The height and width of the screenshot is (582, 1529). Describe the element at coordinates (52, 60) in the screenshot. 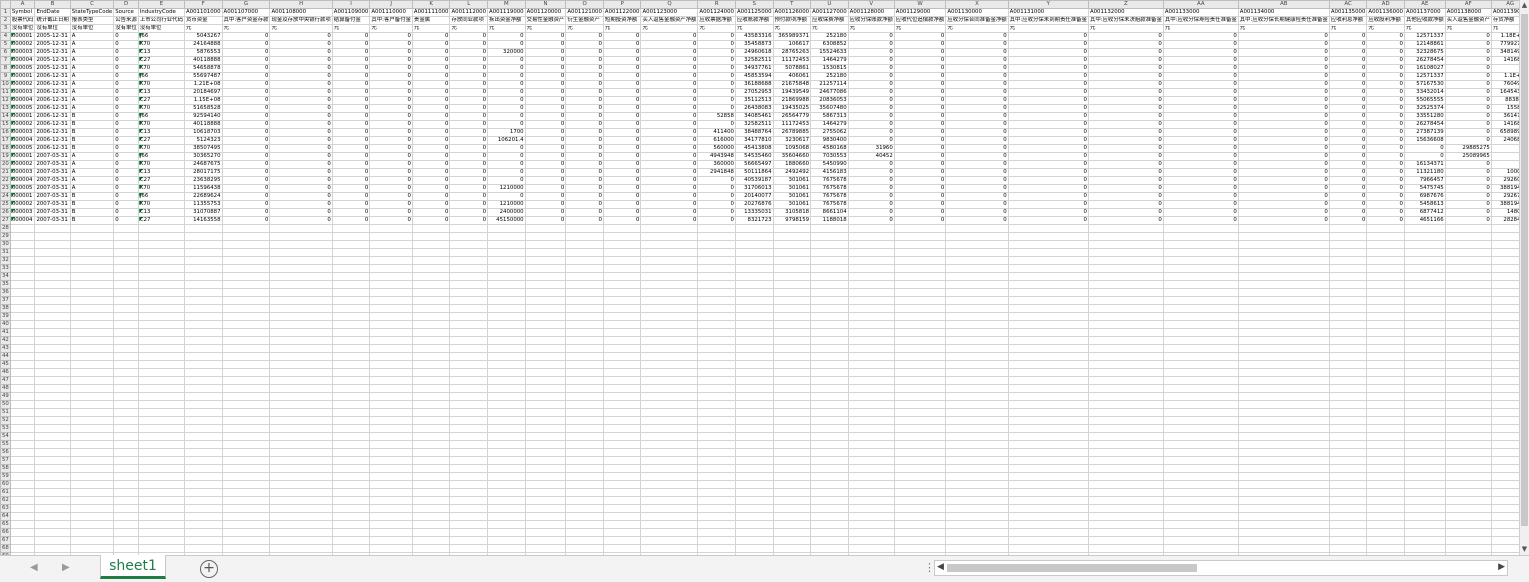

I see `cell-b7: 2005-12-31` at that location.